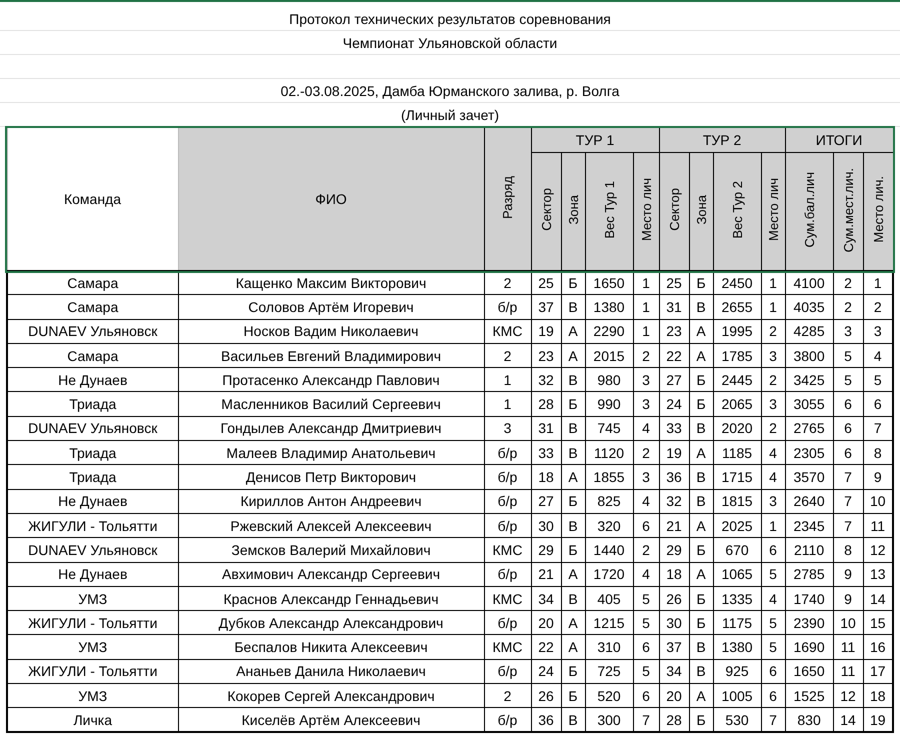 The height and width of the screenshot is (736, 900). Describe the element at coordinates (737, 355) in the screenshot. I see `table-cell: 1785` at that location.